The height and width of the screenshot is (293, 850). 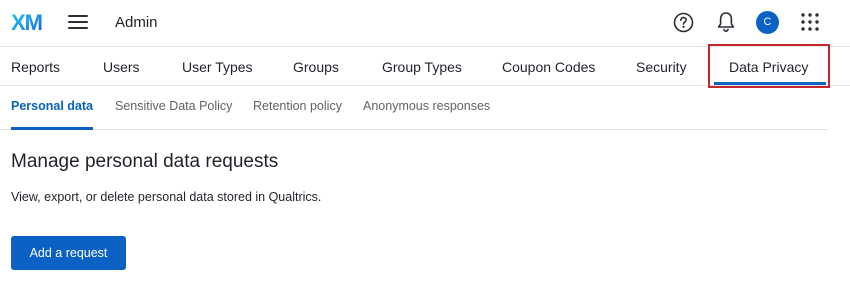 What do you see at coordinates (121, 67) in the screenshot?
I see `tab-users: Users` at bounding box center [121, 67].